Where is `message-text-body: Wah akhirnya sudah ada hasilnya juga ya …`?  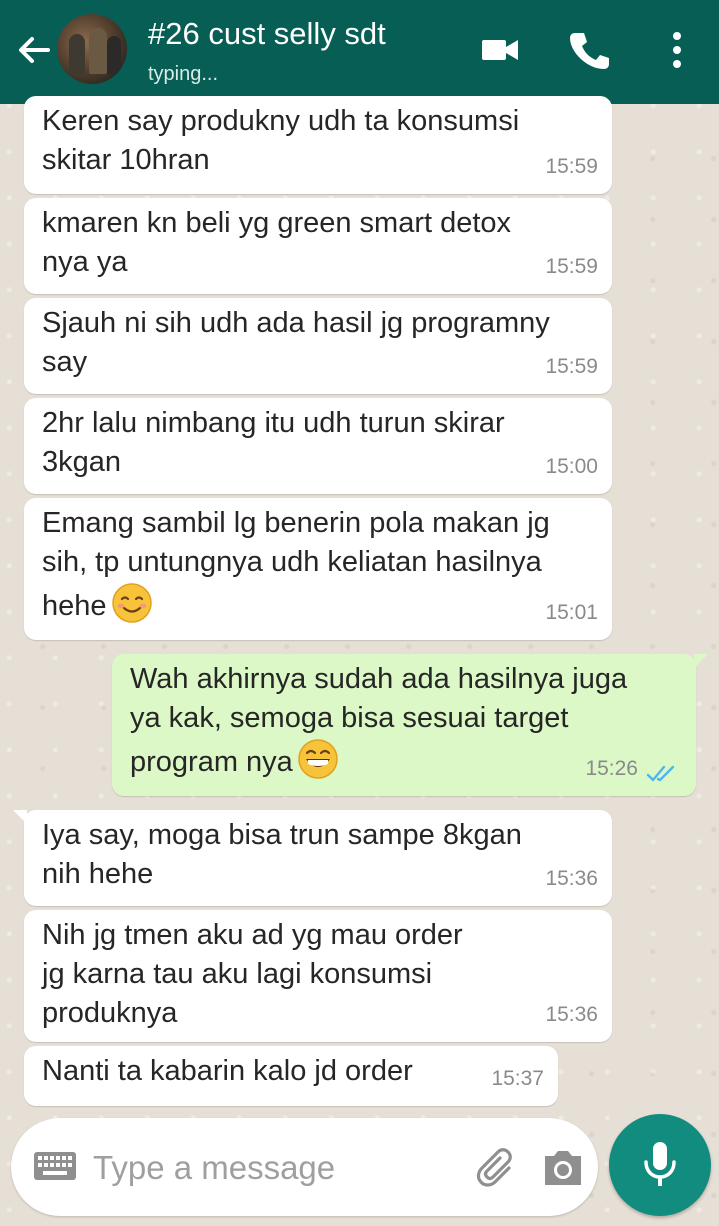
message-text-body: Wah akhirnya sudah ada hasilnya juga ya … is located at coordinates (379, 720).